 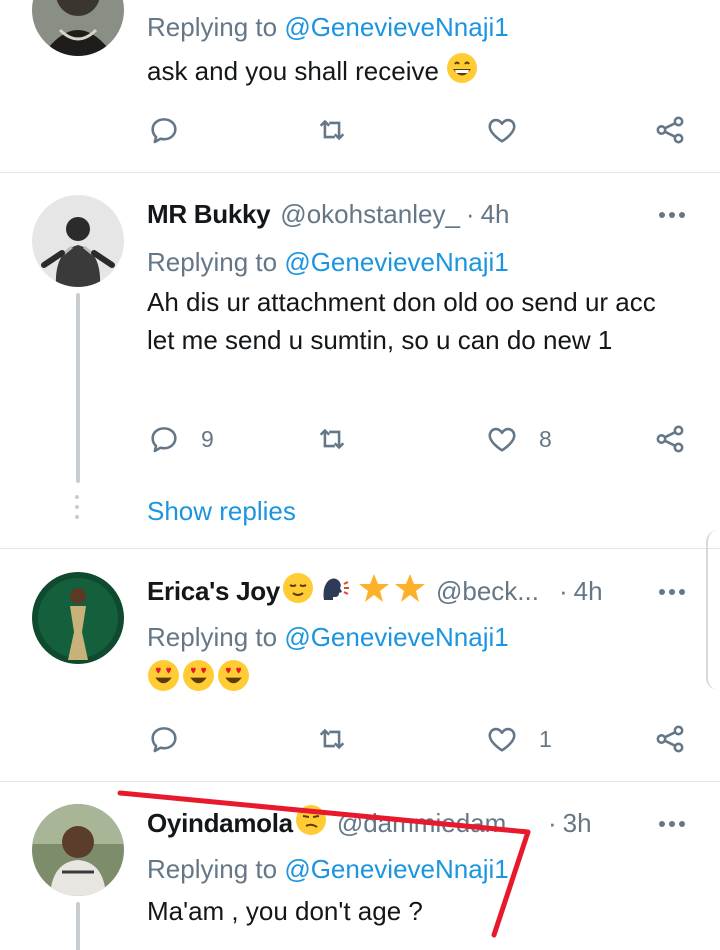 What do you see at coordinates (311, 823) in the screenshot?
I see `confused-face-icon` at bounding box center [311, 823].